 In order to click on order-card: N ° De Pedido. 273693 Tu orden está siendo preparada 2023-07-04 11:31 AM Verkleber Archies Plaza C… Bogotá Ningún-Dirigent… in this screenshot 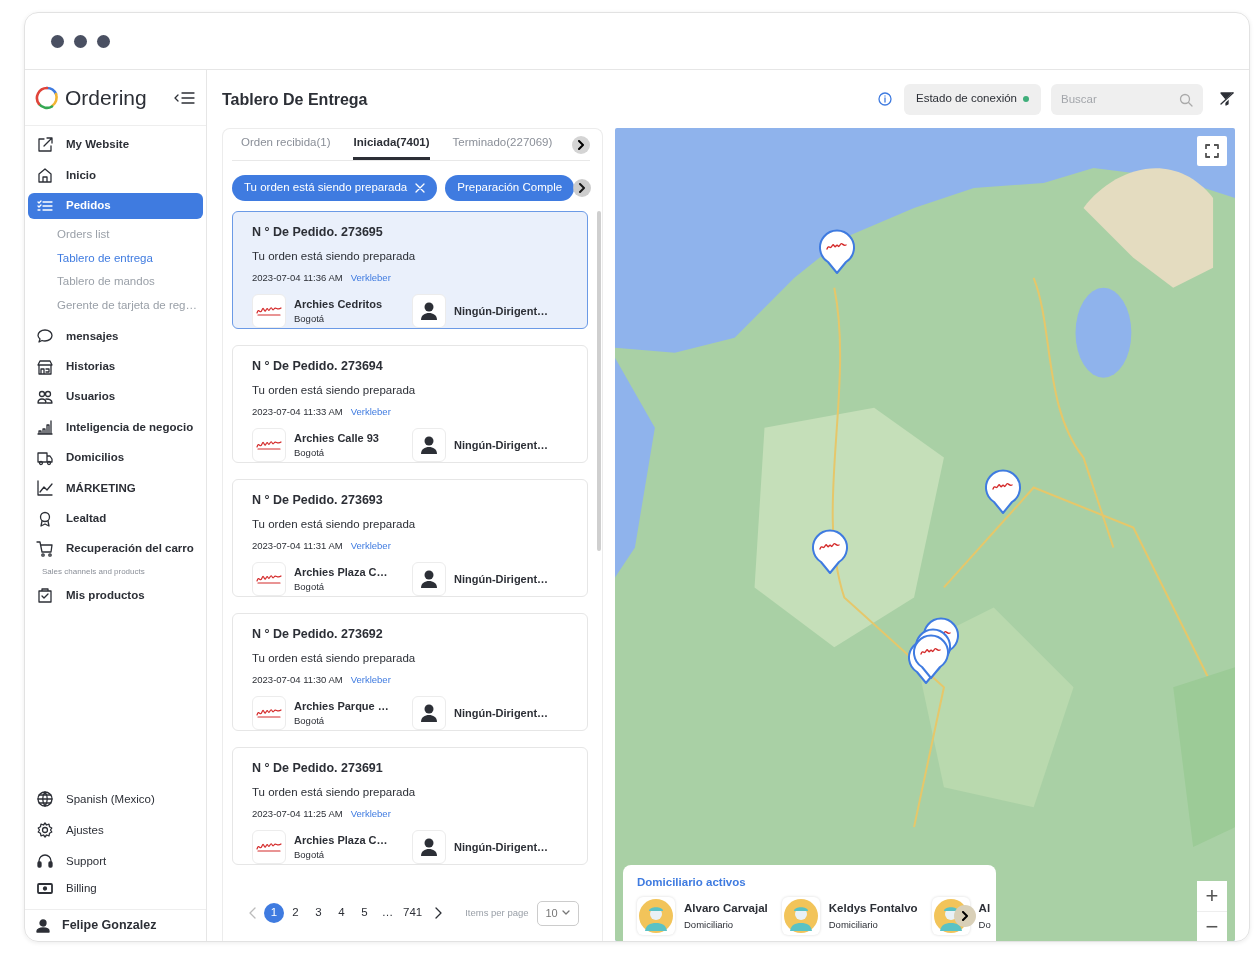, I will do `click(410, 538)`.